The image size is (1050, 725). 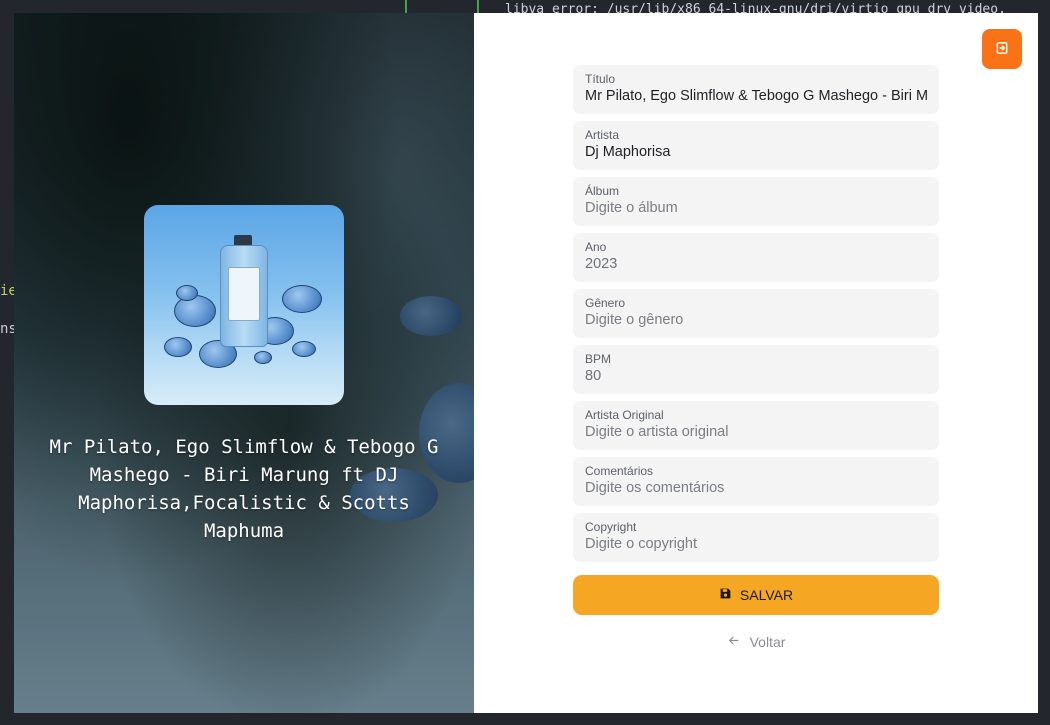 I want to click on save-icon, so click(x=725, y=595).